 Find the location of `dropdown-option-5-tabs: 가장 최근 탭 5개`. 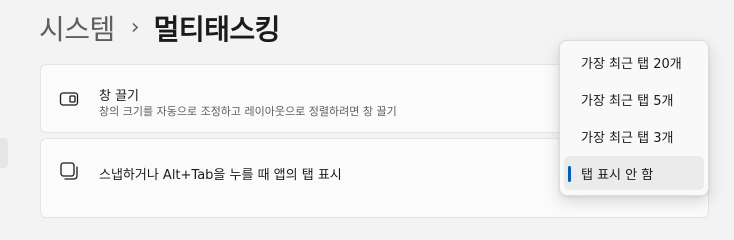

dropdown-option-5-tabs: 가장 최근 탭 5개 is located at coordinates (634, 99).